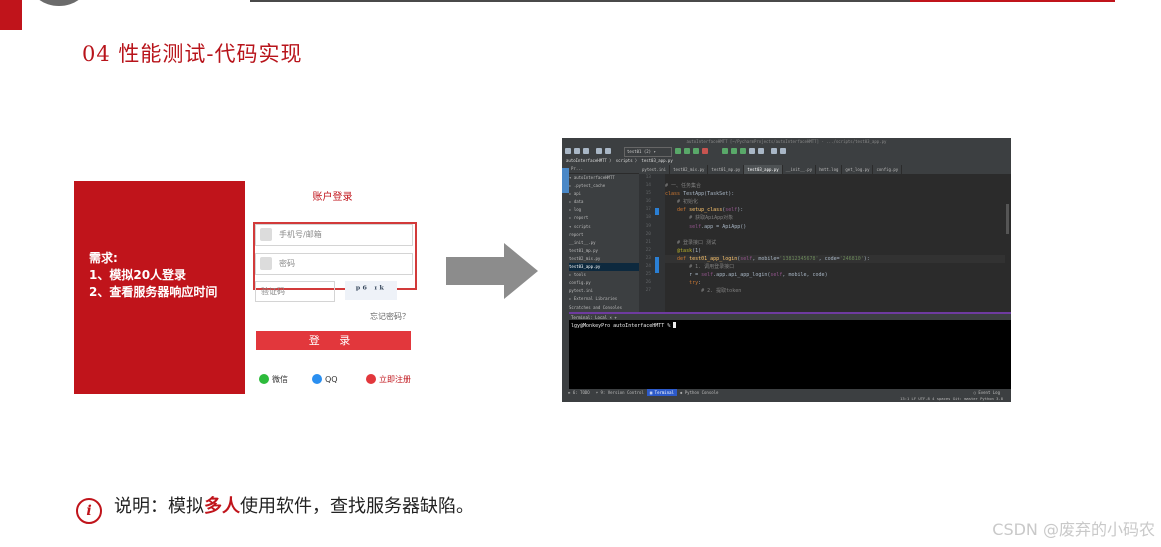 The height and width of the screenshot is (547, 1161). Describe the element at coordinates (648, 218) in the screenshot. I see `line-number: 18` at that location.